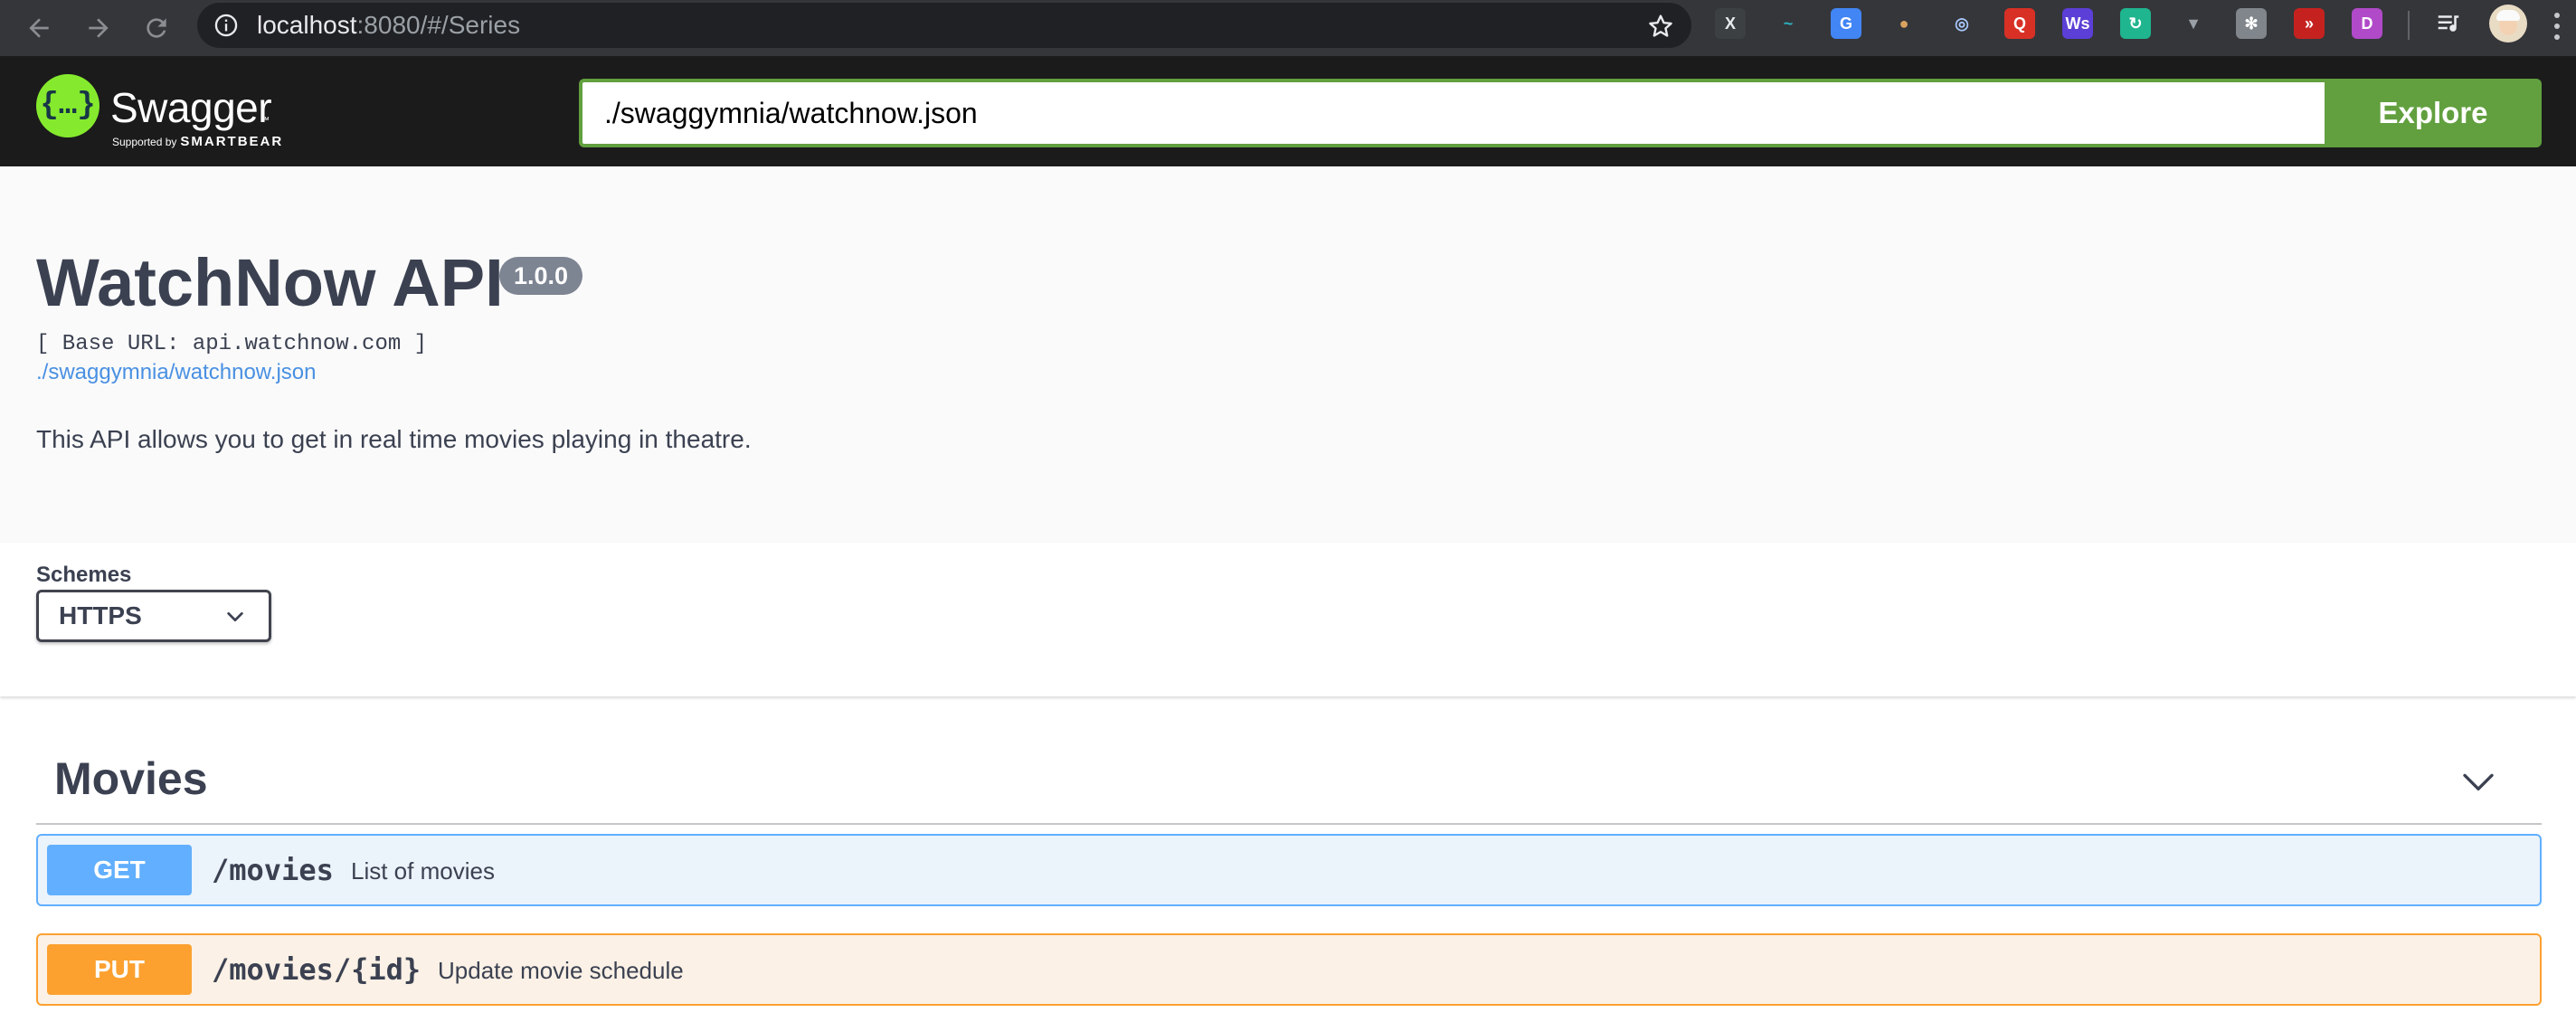 The height and width of the screenshot is (1022, 2576). What do you see at coordinates (265, 121) in the screenshot?
I see `trademark-symbol: ™` at bounding box center [265, 121].